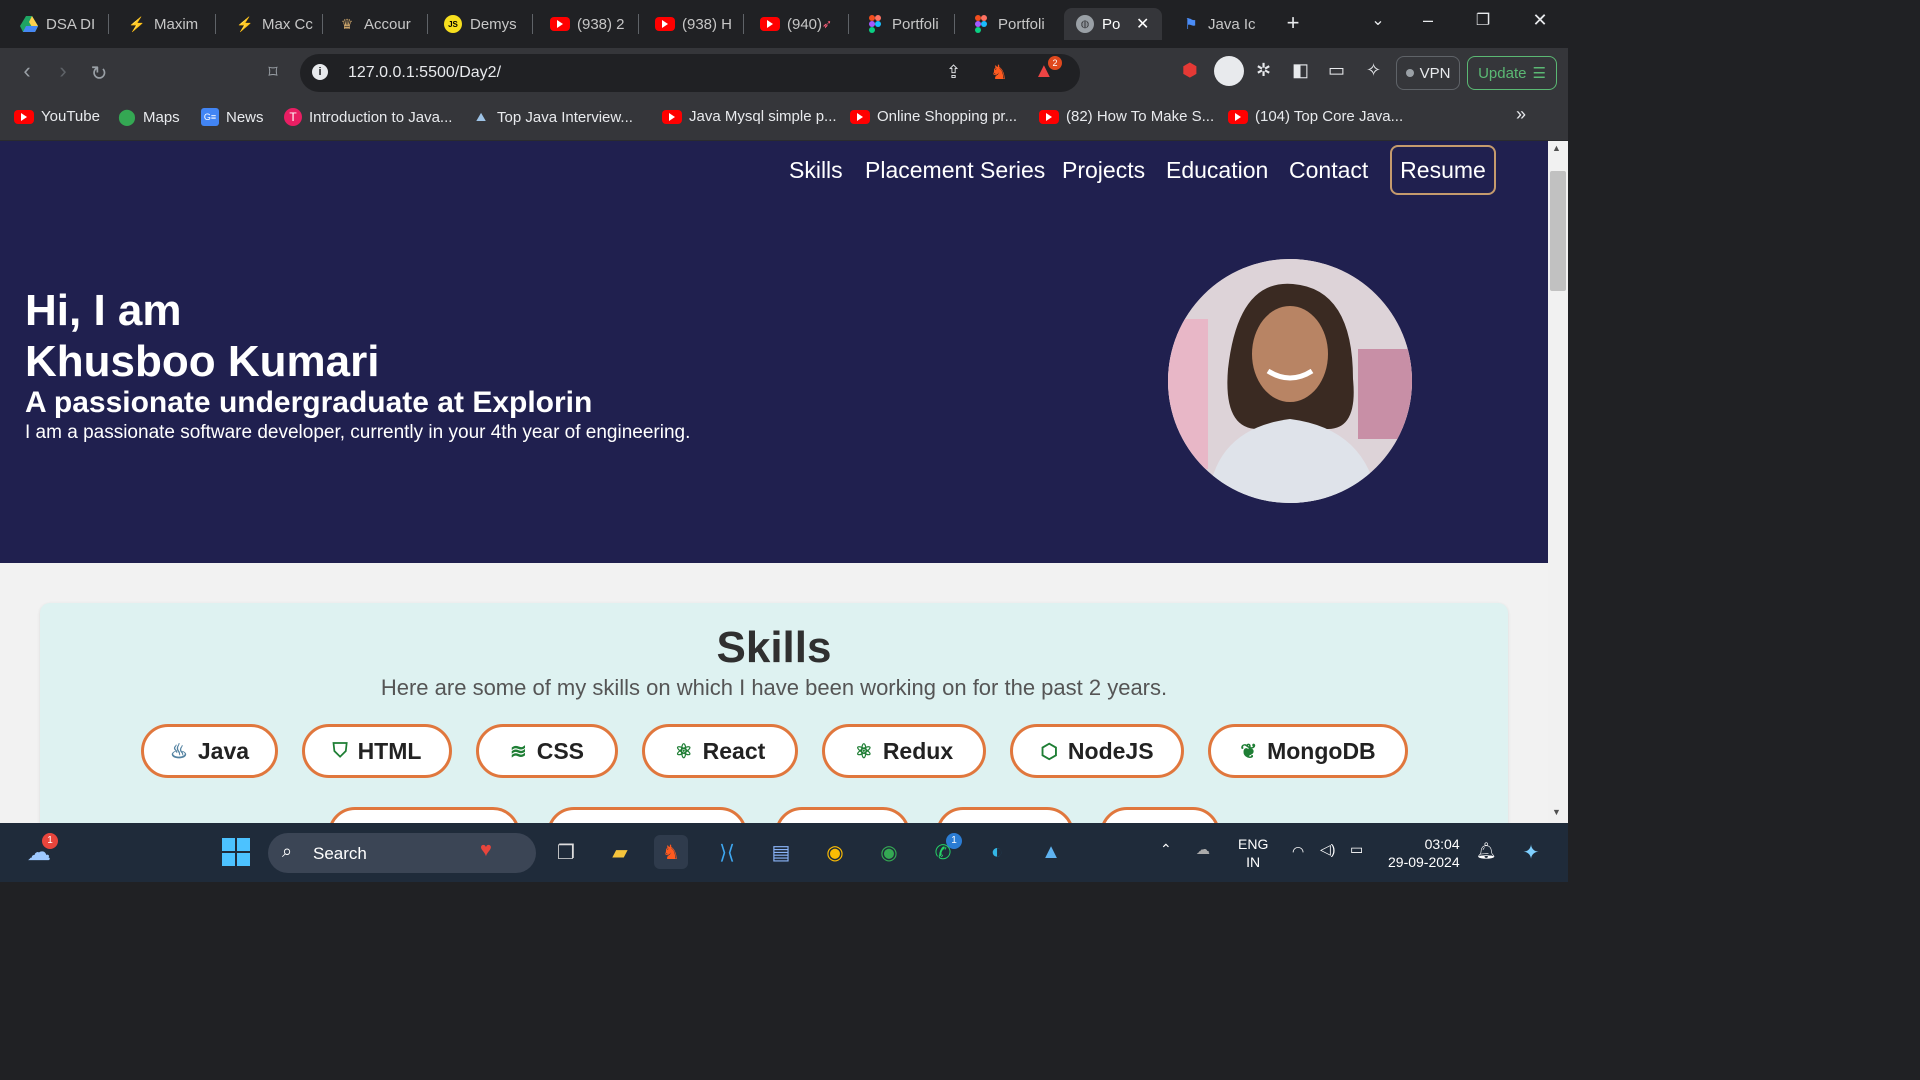 This screenshot has width=1920, height=1080. Describe the element at coordinates (1443, 170) in the screenshot. I see `resume-button: Resume` at that location.